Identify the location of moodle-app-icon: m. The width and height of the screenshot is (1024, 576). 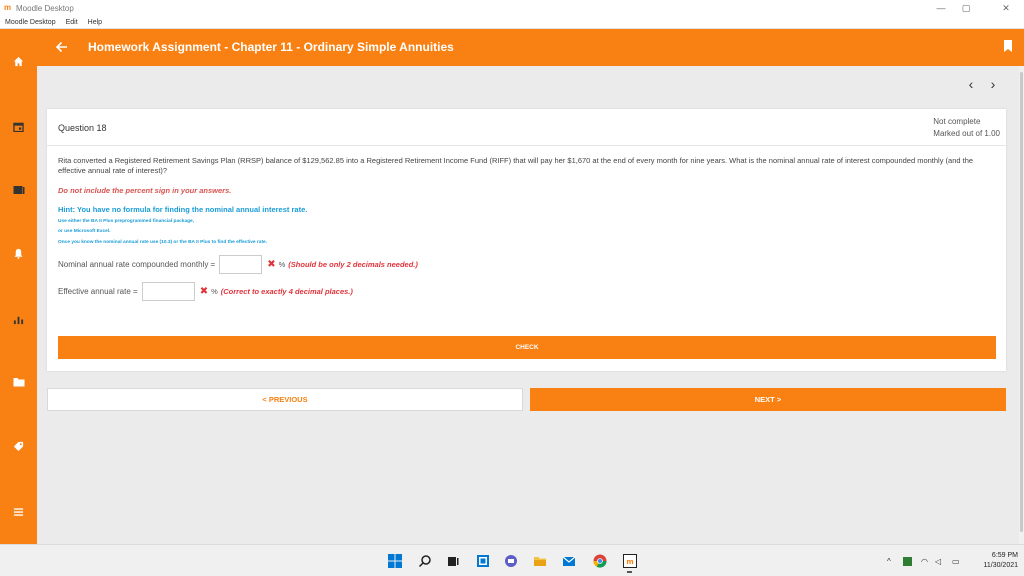
(630, 561).